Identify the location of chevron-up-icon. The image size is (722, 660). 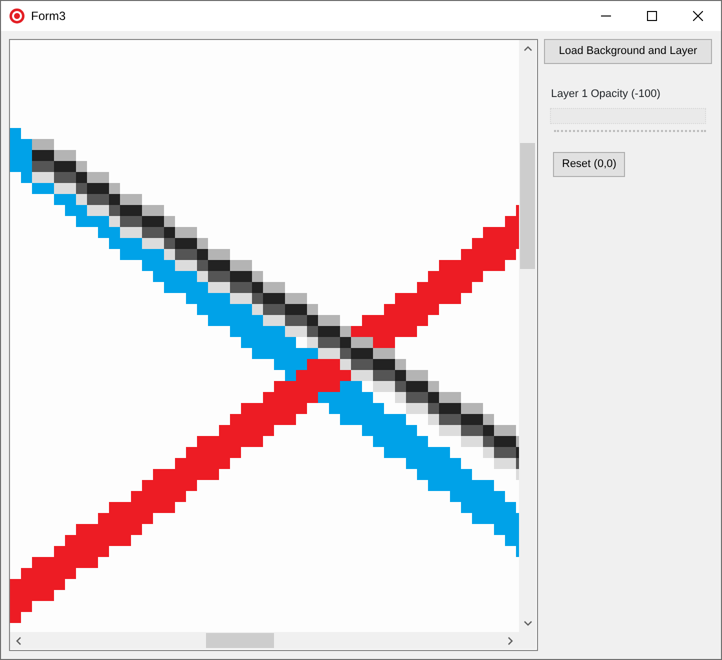
(528, 48).